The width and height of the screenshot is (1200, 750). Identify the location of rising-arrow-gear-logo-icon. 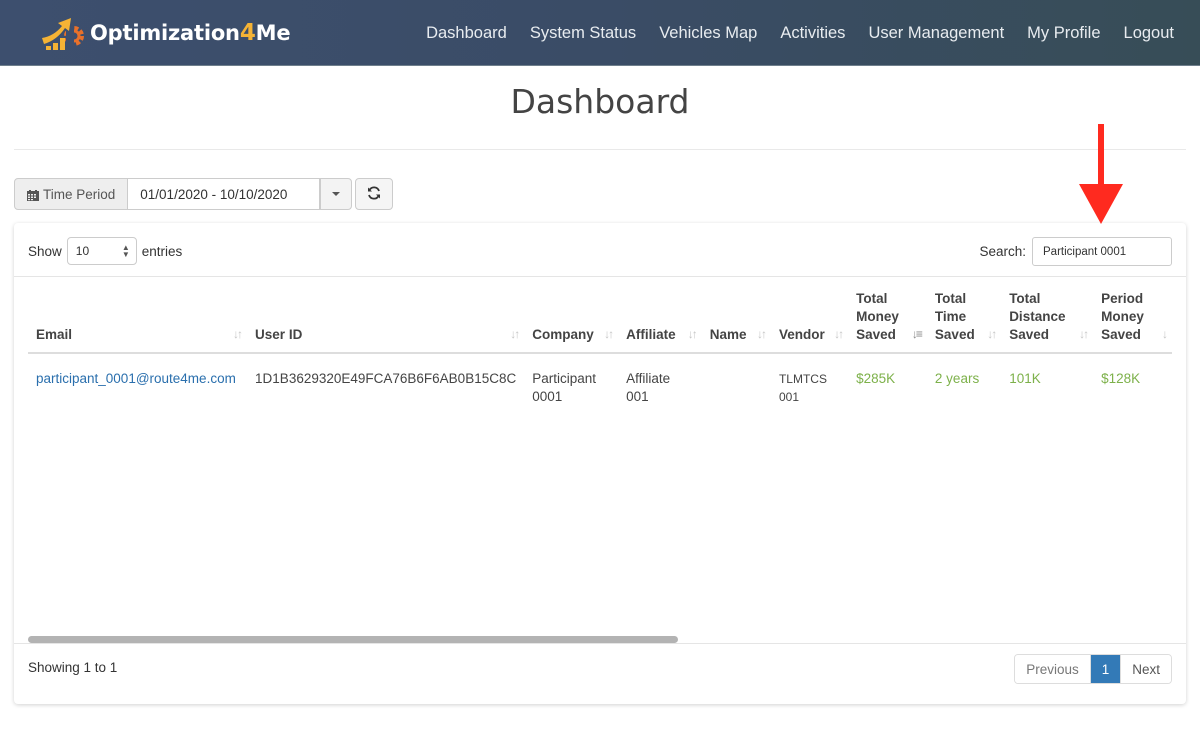
(63, 33).